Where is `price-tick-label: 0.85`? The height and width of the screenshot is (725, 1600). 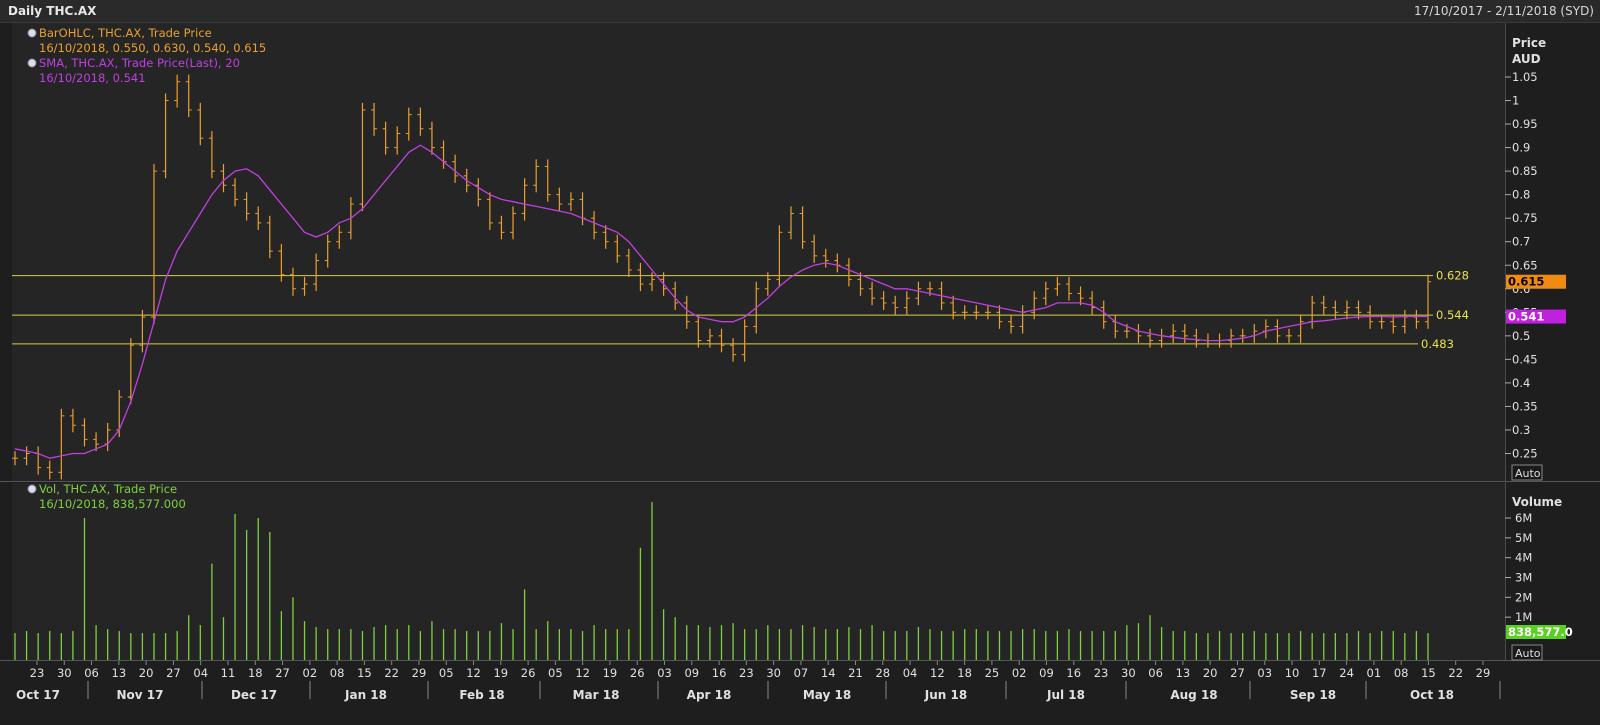
price-tick-label: 0.85 is located at coordinates (1525, 171).